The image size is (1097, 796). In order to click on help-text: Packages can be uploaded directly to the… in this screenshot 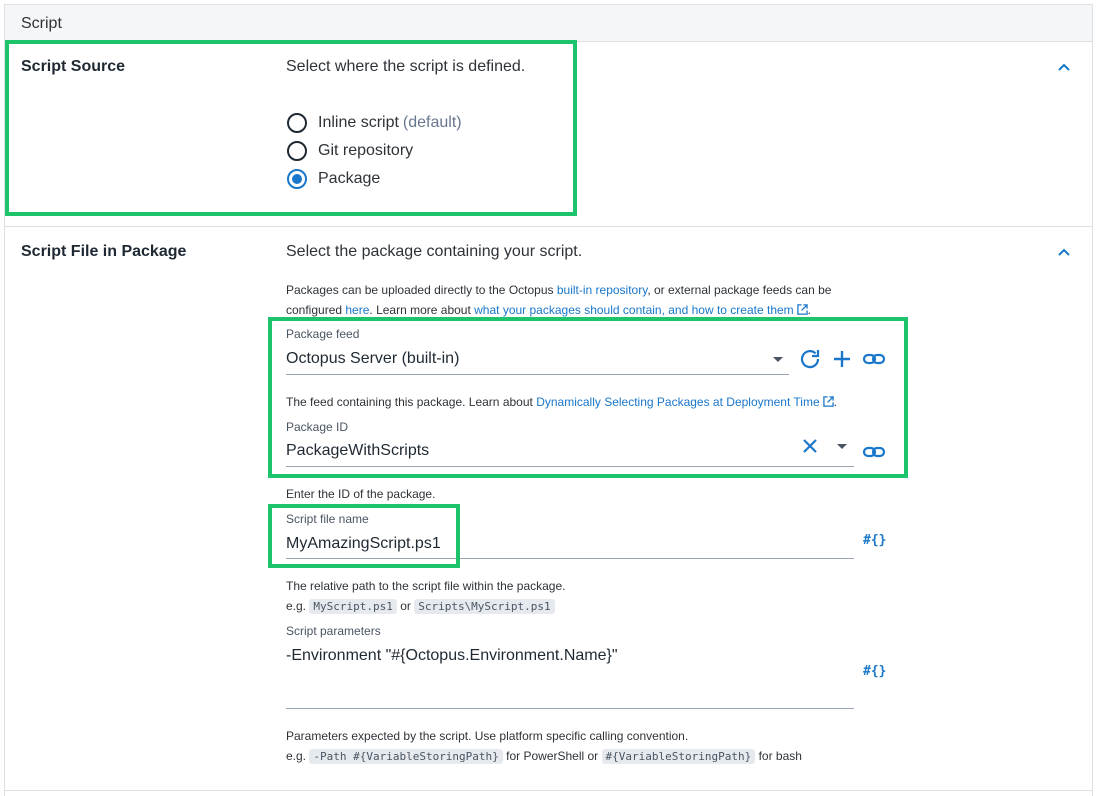, I will do `click(421, 290)`.